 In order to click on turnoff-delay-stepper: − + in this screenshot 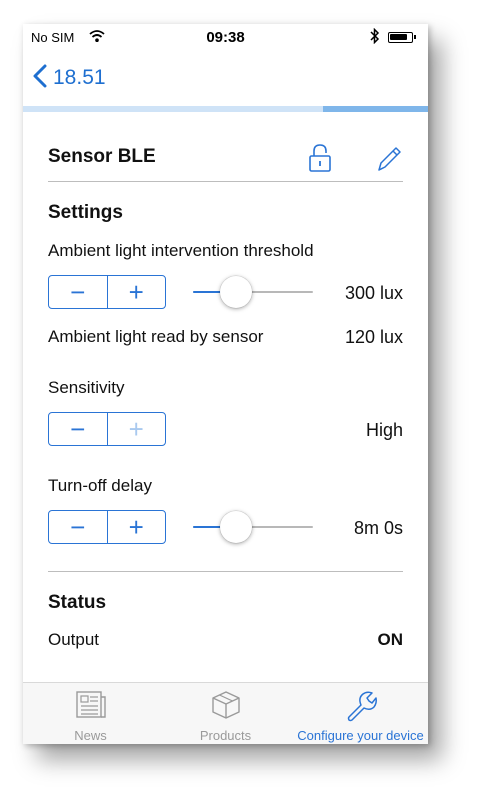, I will do `click(107, 527)`.